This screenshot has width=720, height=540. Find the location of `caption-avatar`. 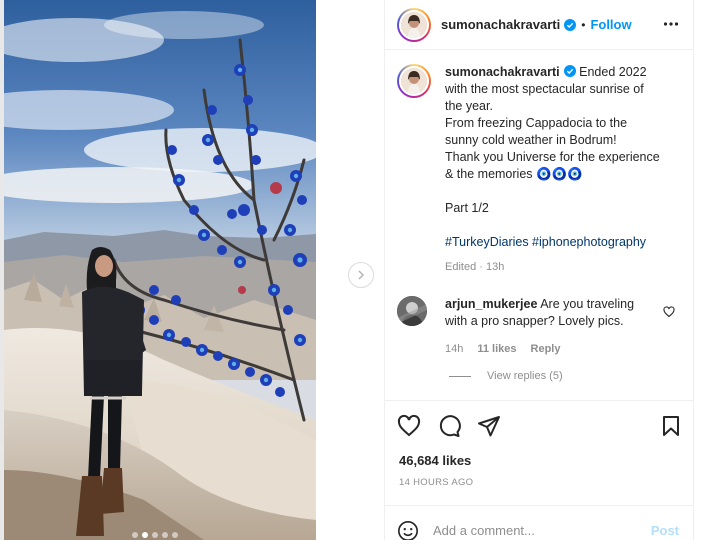

caption-avatar is located at coordinates (414, 81).